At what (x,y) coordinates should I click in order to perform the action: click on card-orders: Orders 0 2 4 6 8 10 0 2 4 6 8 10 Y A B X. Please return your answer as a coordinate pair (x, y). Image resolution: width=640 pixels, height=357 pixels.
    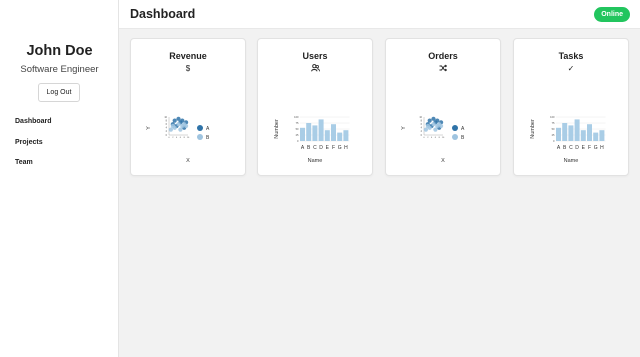
    Looking at the image, I should click on (443, 107).